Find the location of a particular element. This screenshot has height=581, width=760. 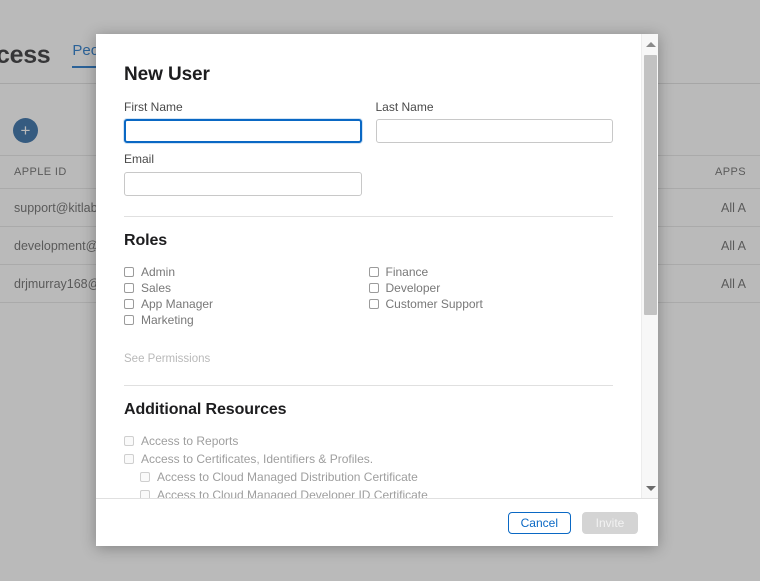

scroll-down-button is located at coordinates (650, 488).